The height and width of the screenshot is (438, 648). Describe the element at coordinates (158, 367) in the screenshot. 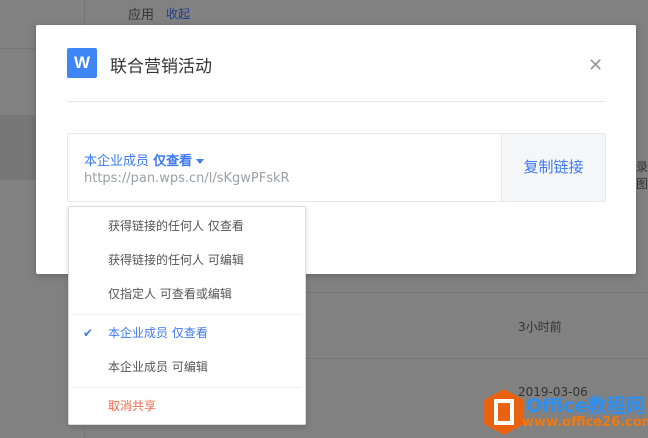

I see `menu-item-label: 本企业成员 可编辑` at that location.